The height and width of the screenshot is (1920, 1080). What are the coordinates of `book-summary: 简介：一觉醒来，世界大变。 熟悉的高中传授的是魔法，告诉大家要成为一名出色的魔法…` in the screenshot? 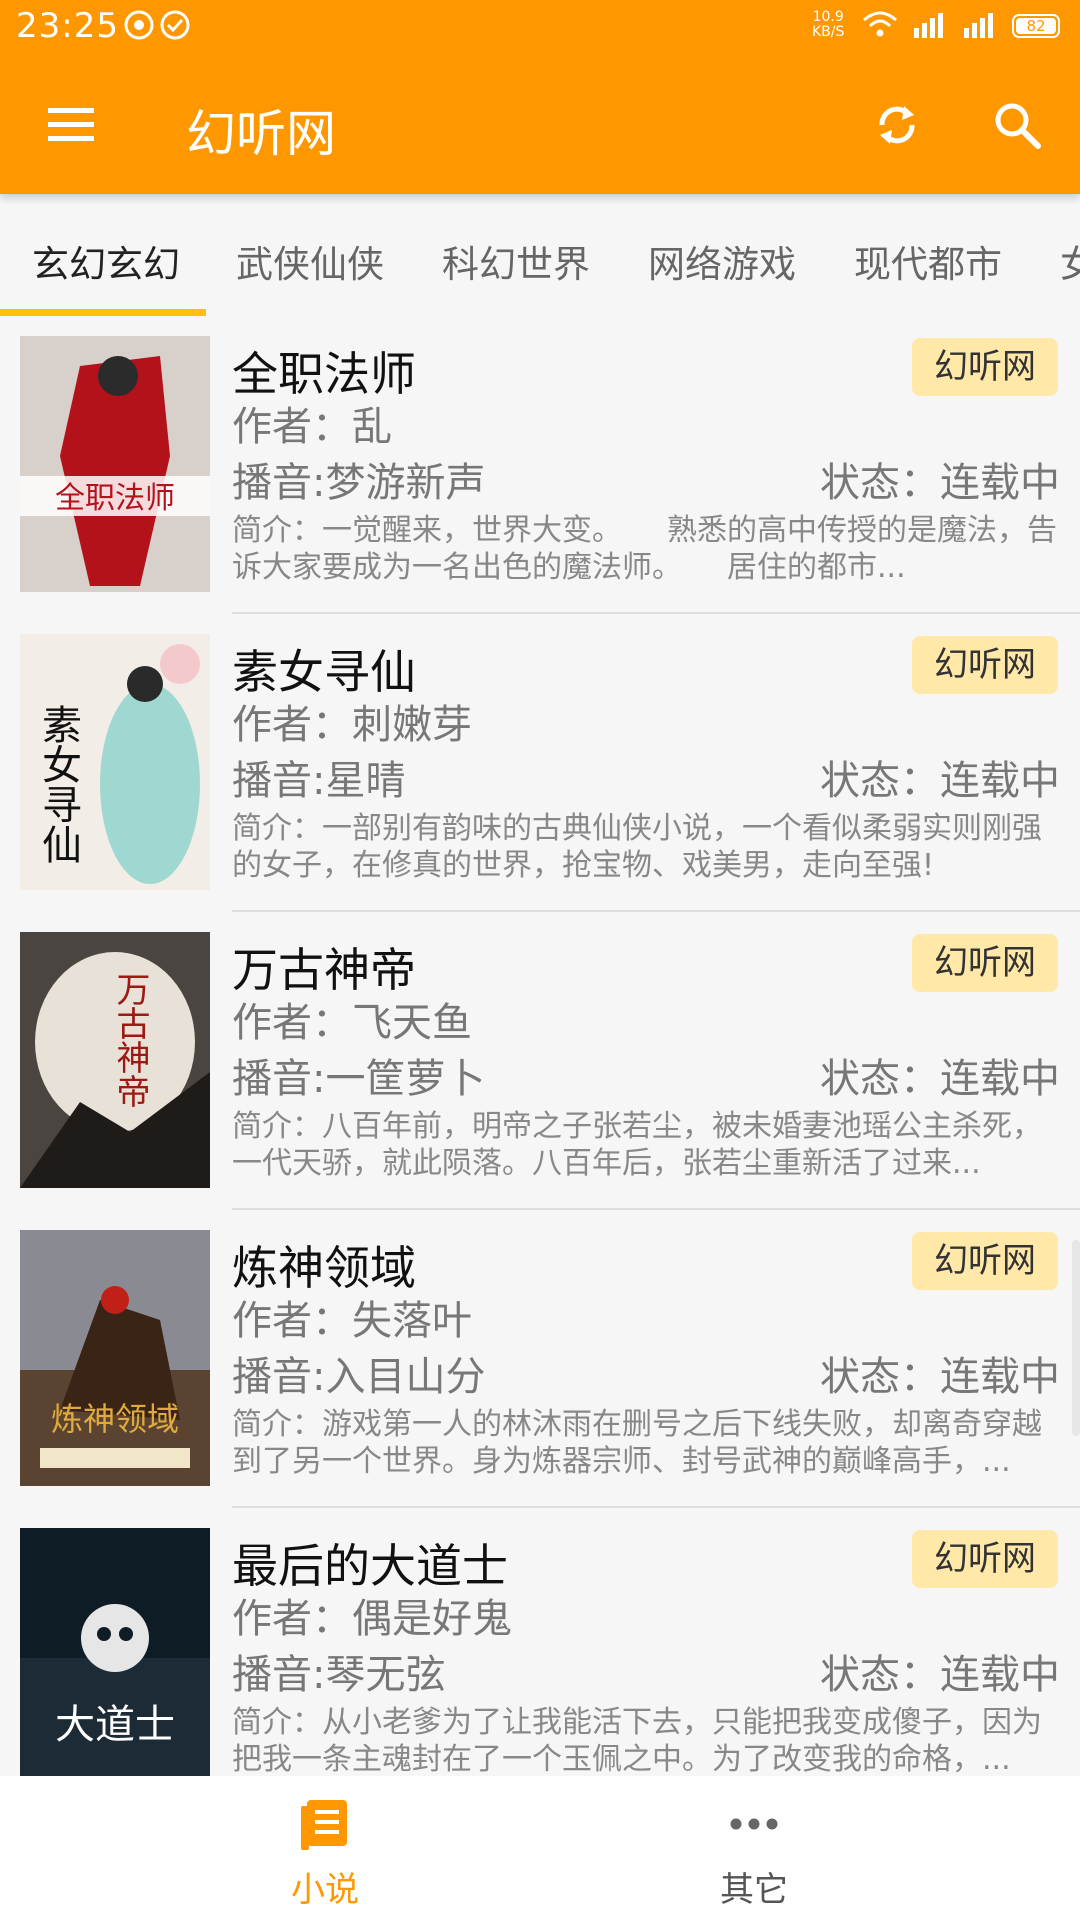 It's located at (644, 549).